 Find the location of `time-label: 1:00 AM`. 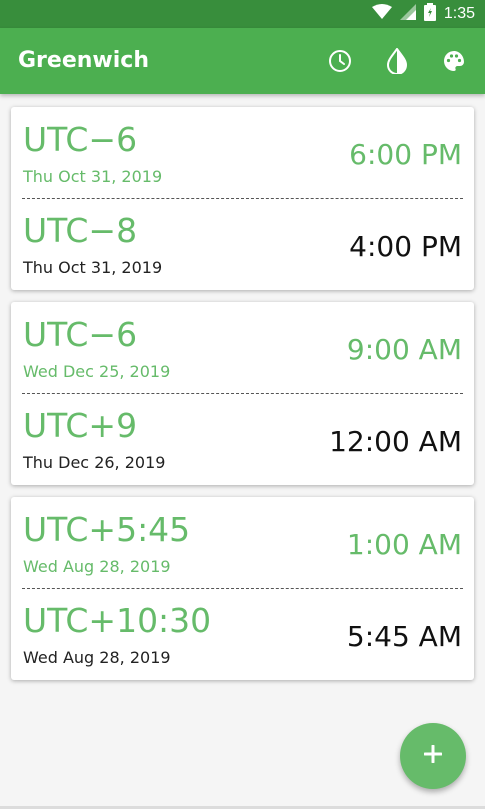

time-label: 1:00 AM is located at coordinates (404, 544).